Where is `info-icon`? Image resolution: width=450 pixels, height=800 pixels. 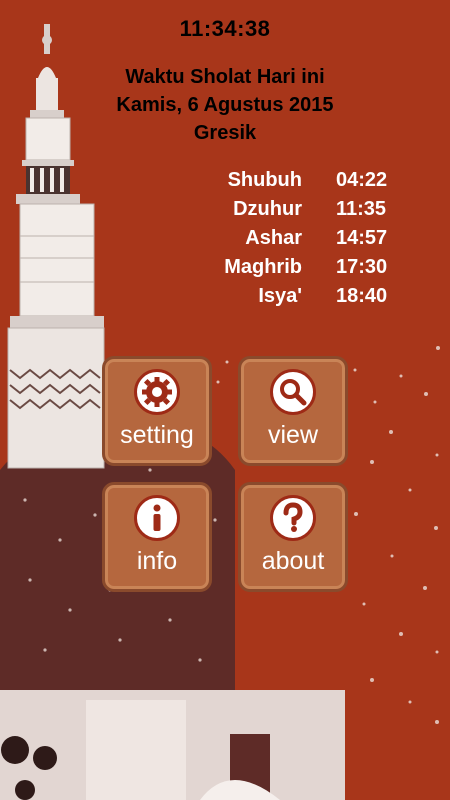
info-icon is located at coordinates (157, 518).